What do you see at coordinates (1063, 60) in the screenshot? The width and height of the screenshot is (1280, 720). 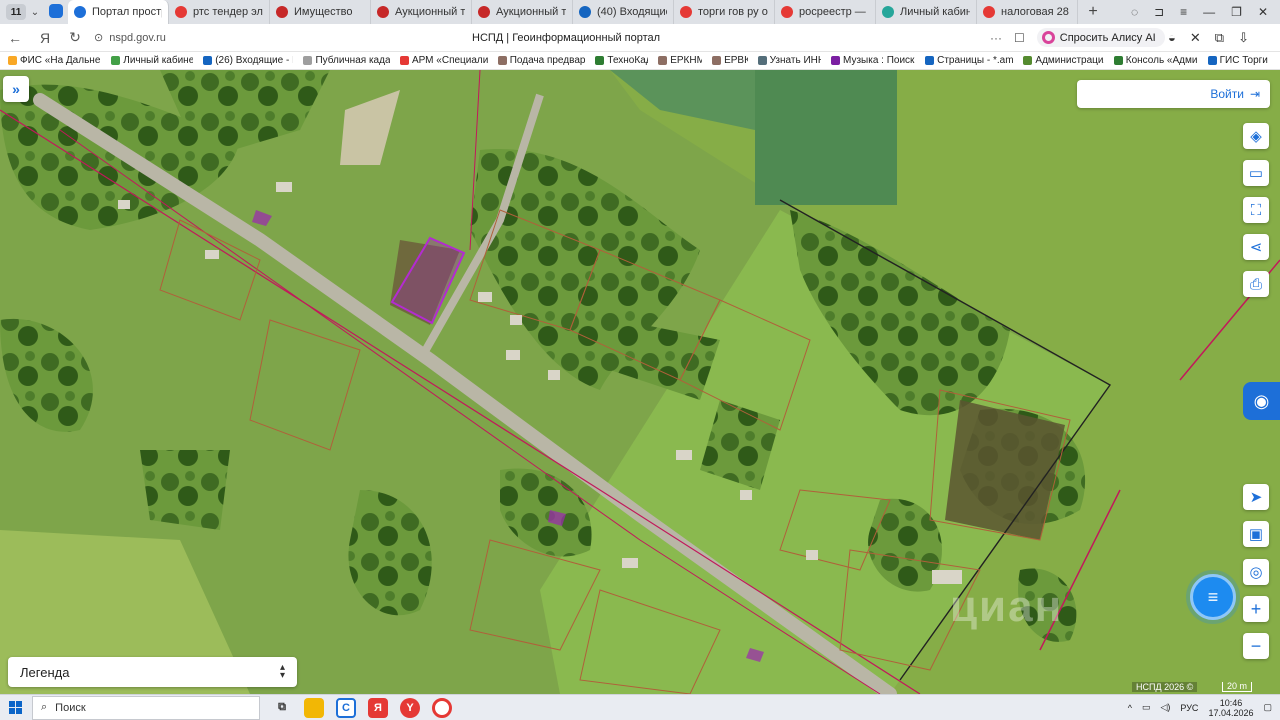 I see `bookmark-12: Администрация` at bounding box center [1063, 60].